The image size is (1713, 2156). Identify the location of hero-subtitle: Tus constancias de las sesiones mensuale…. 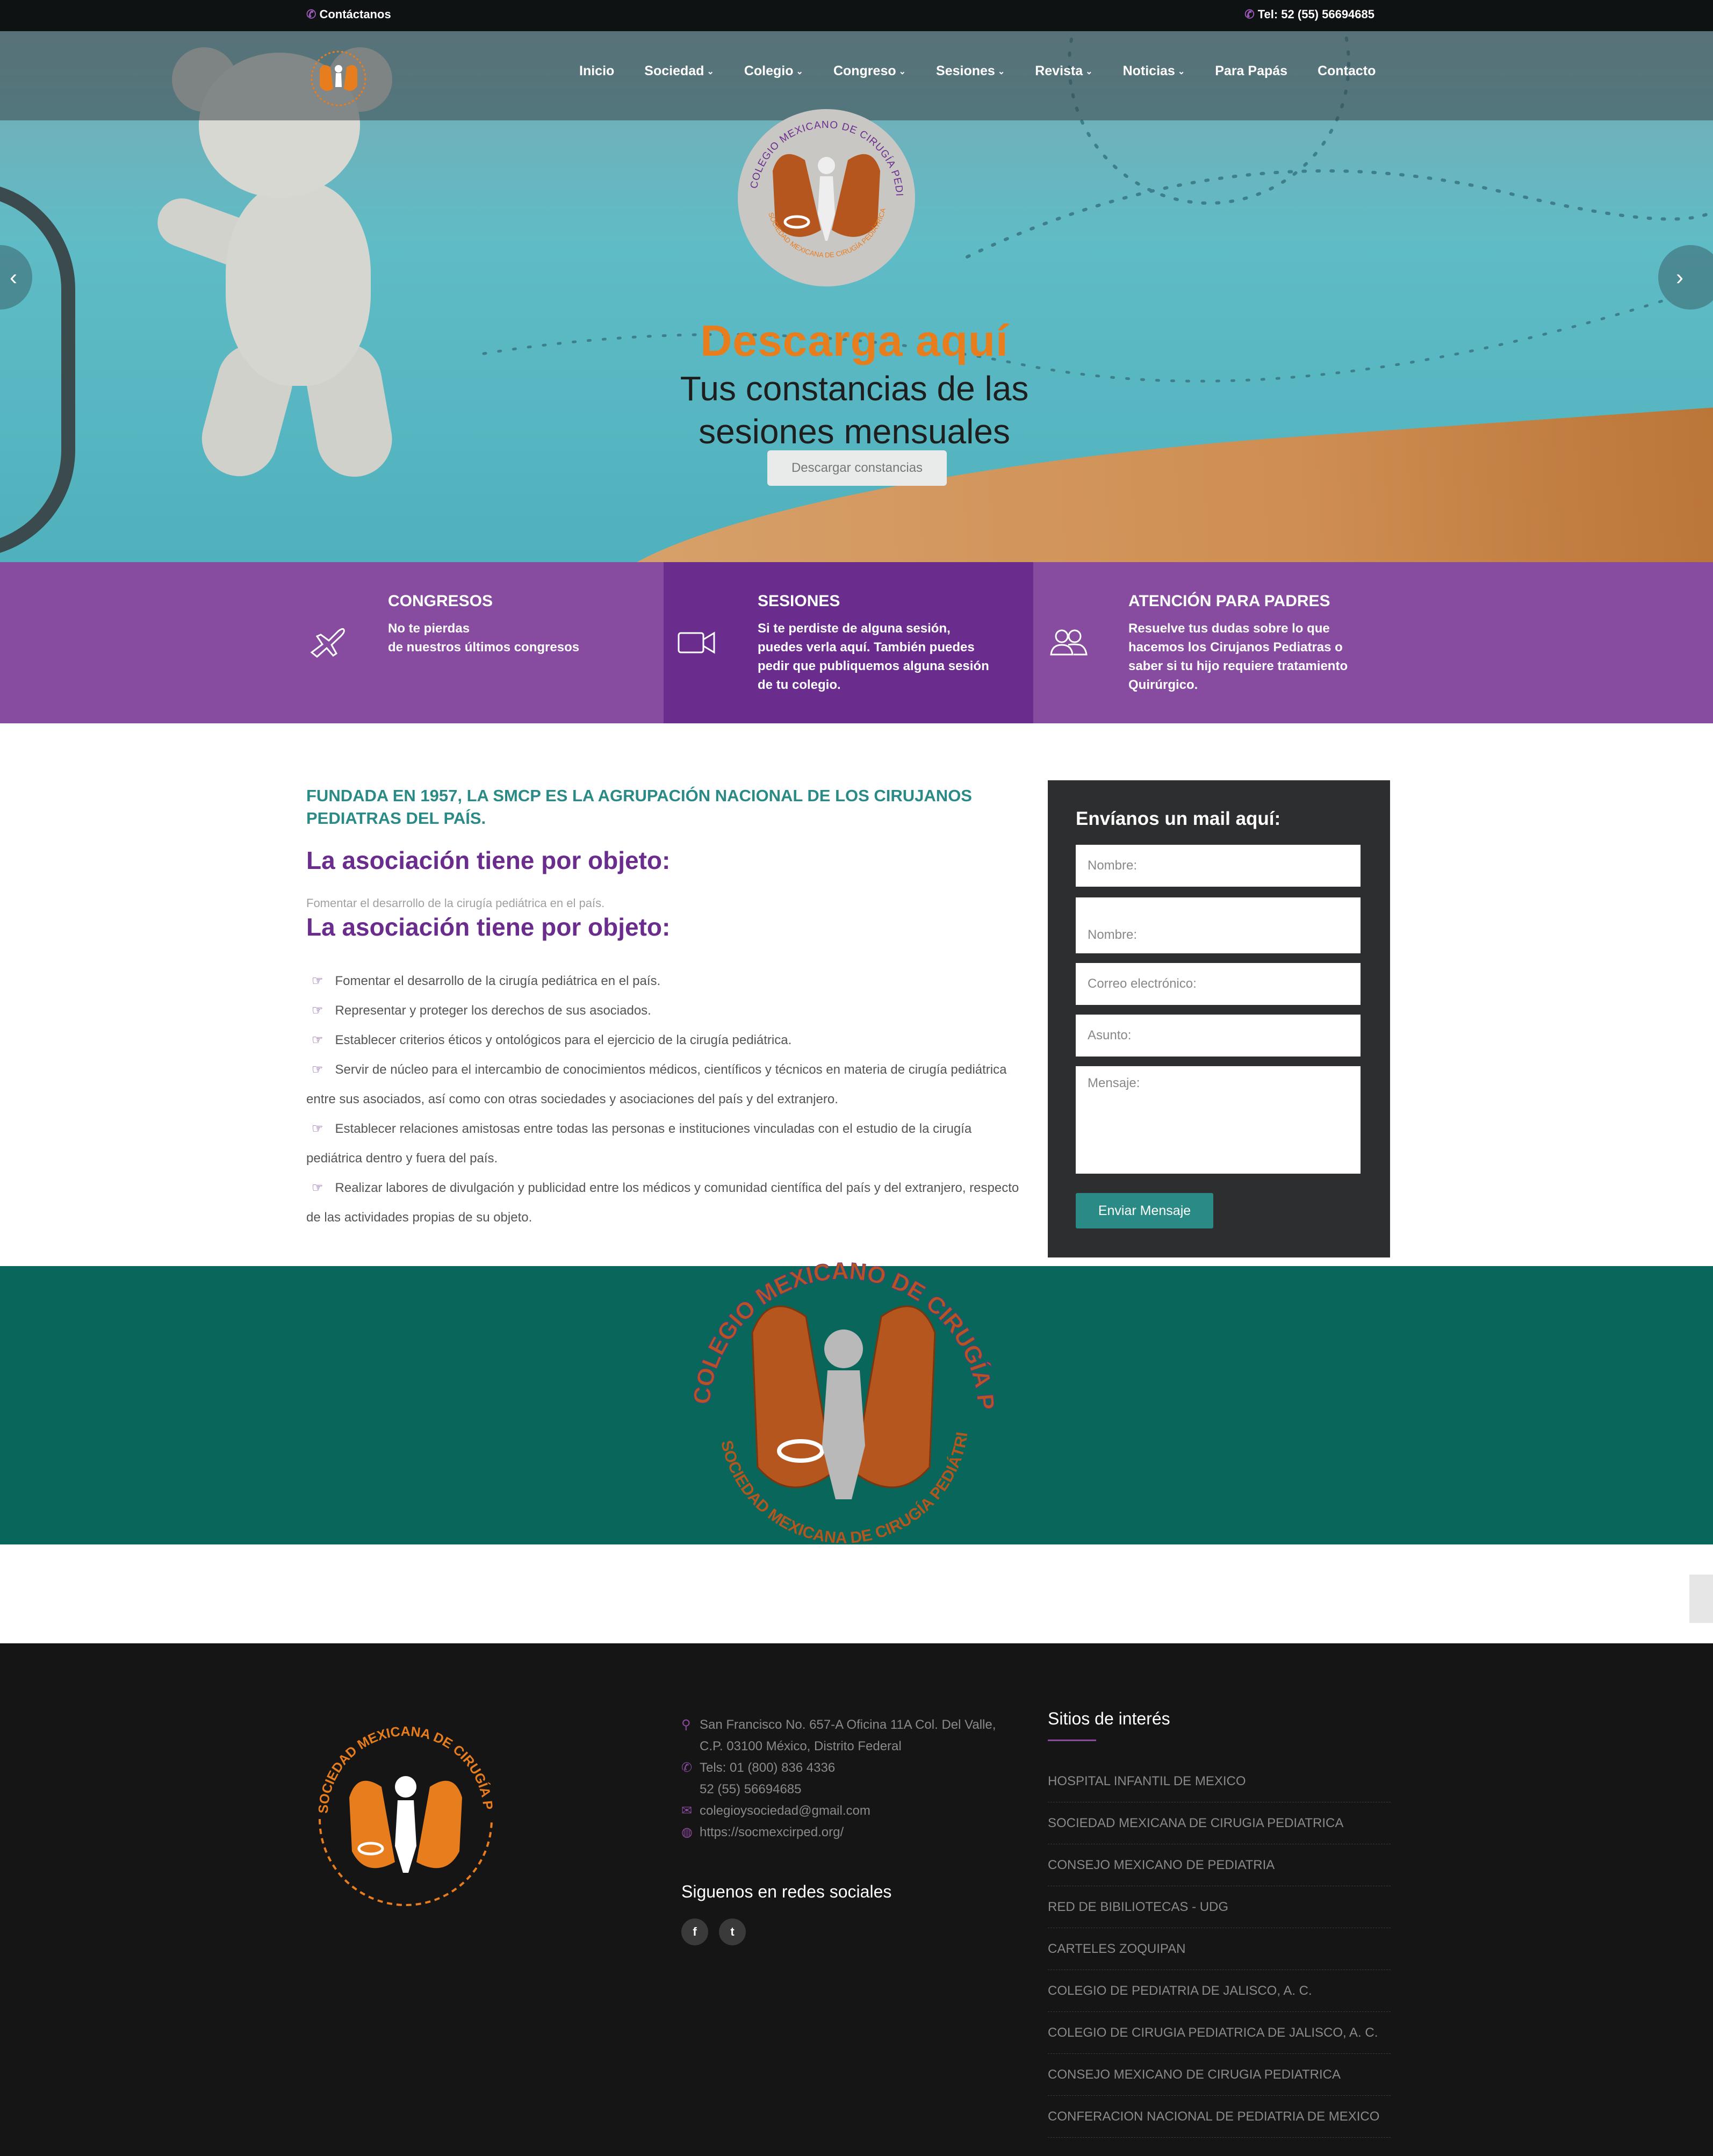
(855, 410).